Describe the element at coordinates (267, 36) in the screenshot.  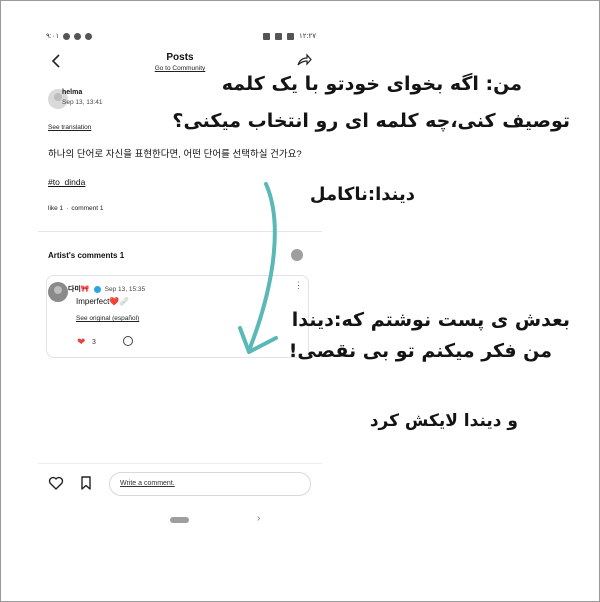
I see `notification-icon` at that location.